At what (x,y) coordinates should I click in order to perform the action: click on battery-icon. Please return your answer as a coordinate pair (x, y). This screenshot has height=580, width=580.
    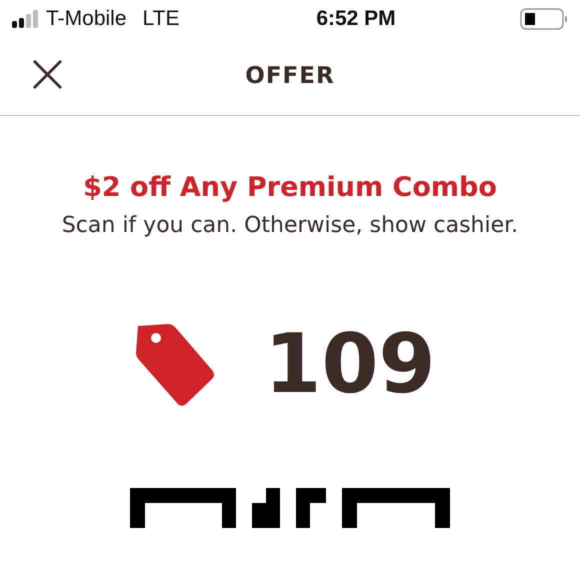
    Looking at the image, I should click on (544, 19).